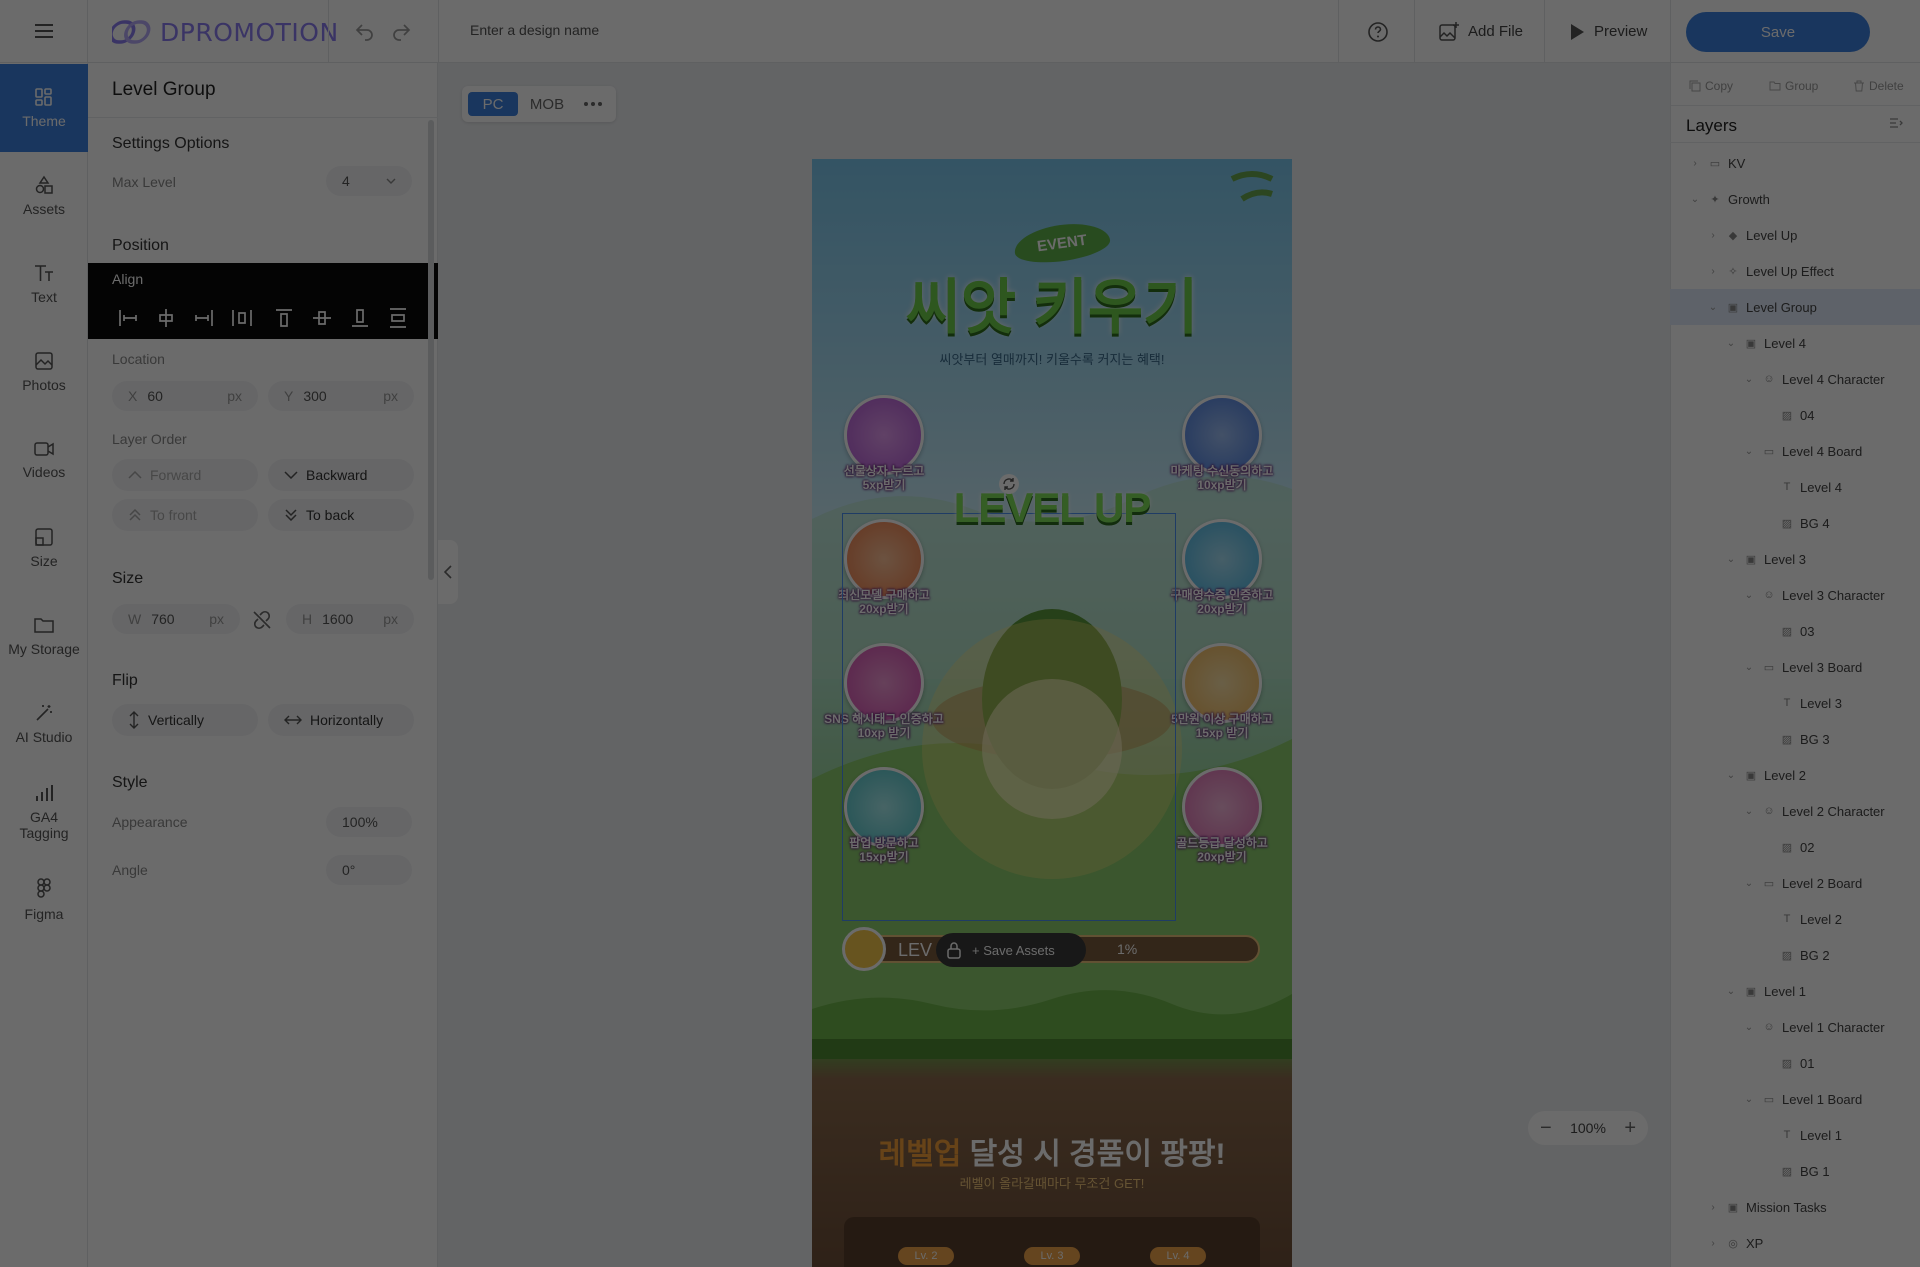 Image resolution: width=1920 pixels, height=1267 pixels. What do you see at coordinates (398, 318) in the screenshot?
I see `distribute-vertical-icon` at bounding box center [398, 318].